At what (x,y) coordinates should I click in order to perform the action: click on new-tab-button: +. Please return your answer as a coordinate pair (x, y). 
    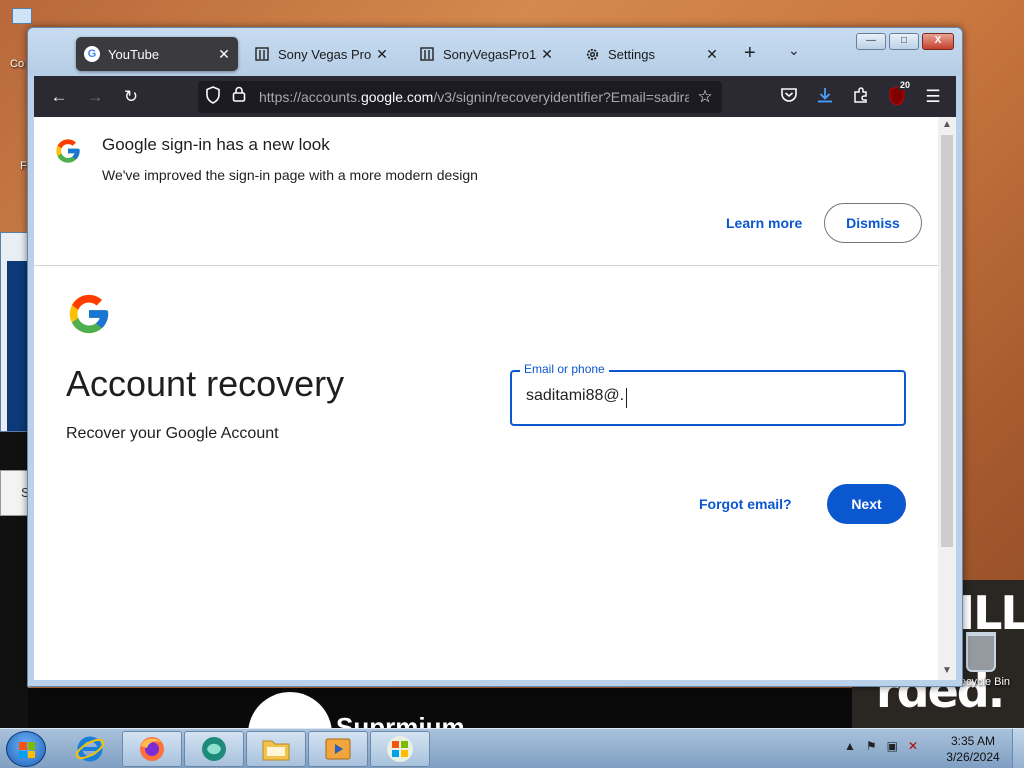
    Looking at the image, I should click on (750, 53).